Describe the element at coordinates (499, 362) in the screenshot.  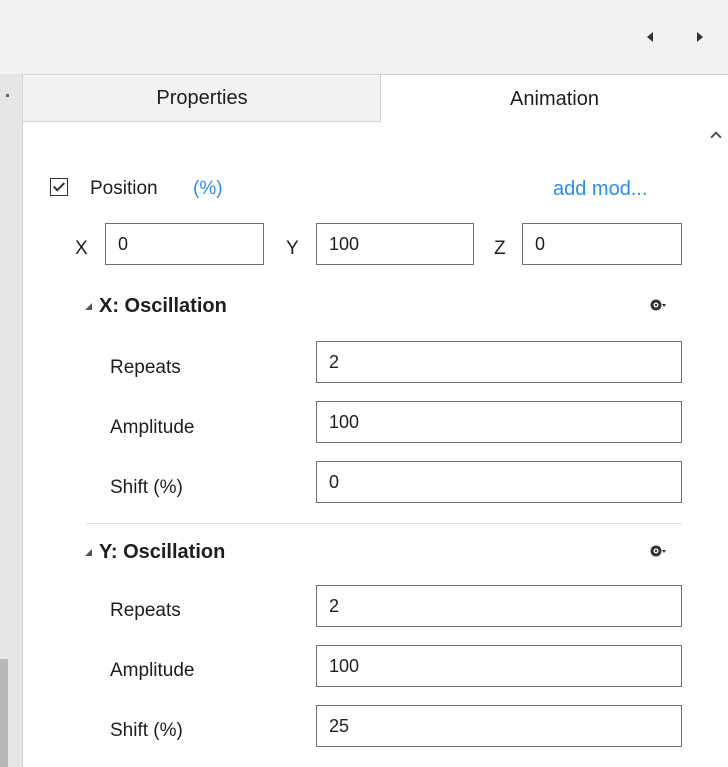
I see `x-repeats-field: 2` at that location.